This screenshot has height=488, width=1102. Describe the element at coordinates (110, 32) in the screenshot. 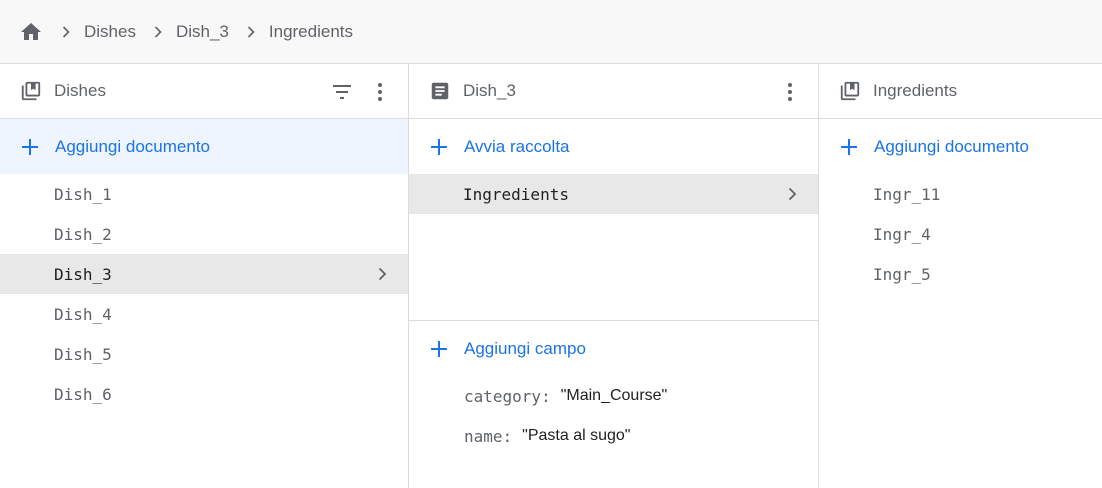

I see `breadcrumb-dishes: Dishes` at that location.